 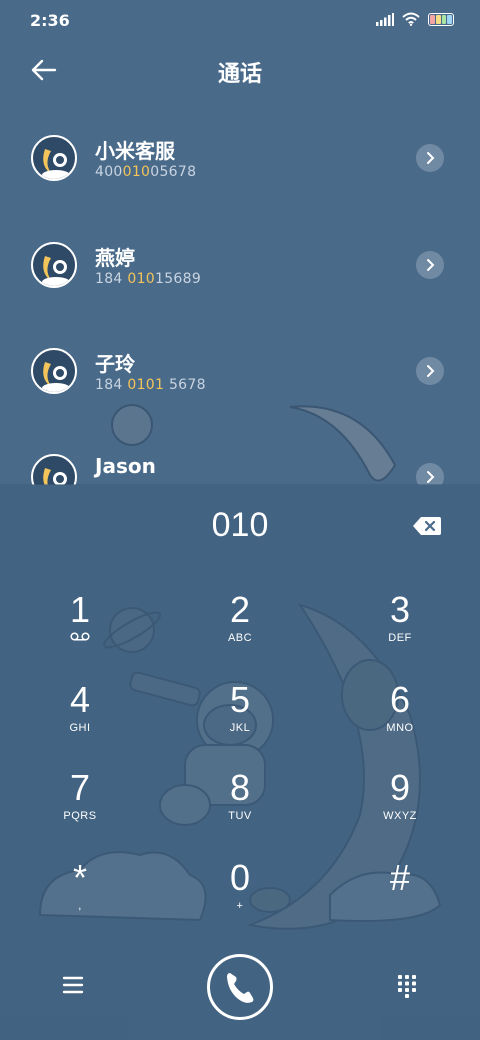 I want to click on contact-name: Jason, so click(x=125, y=466).